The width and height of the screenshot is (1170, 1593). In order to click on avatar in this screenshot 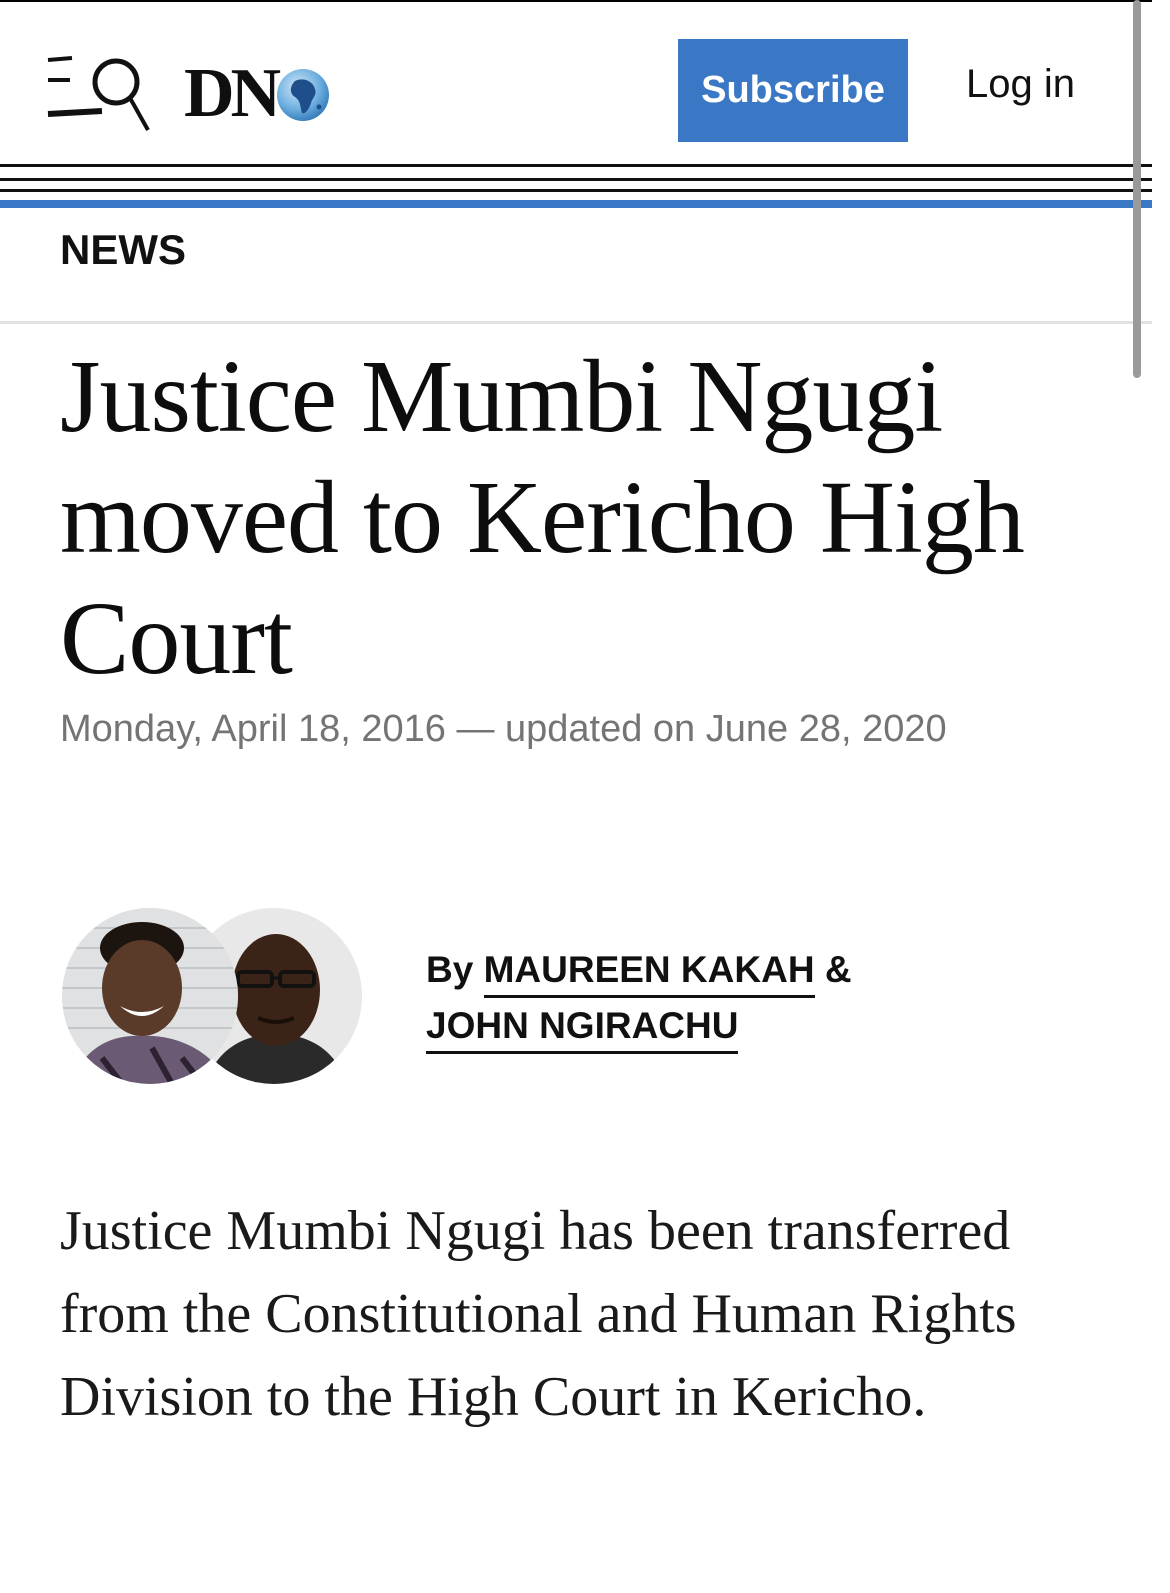, I will do `click(150, 996)`.